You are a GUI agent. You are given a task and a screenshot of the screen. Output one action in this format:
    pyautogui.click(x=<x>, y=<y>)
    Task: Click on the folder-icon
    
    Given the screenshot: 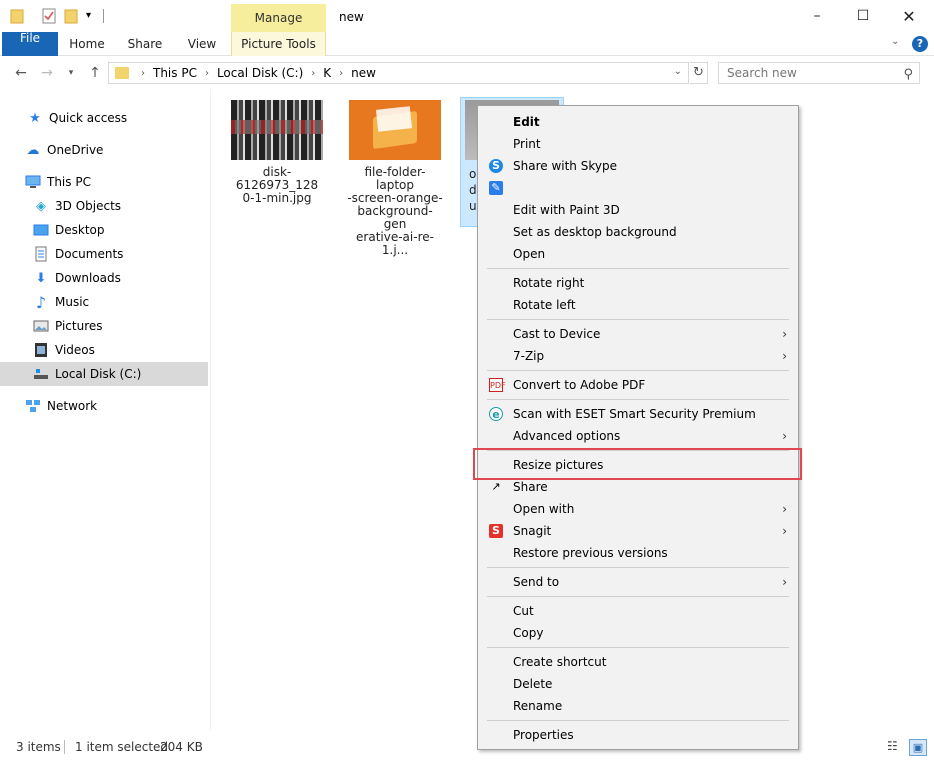 What is the action you would take?
    pyautogui.click(x=19, y=17)
    